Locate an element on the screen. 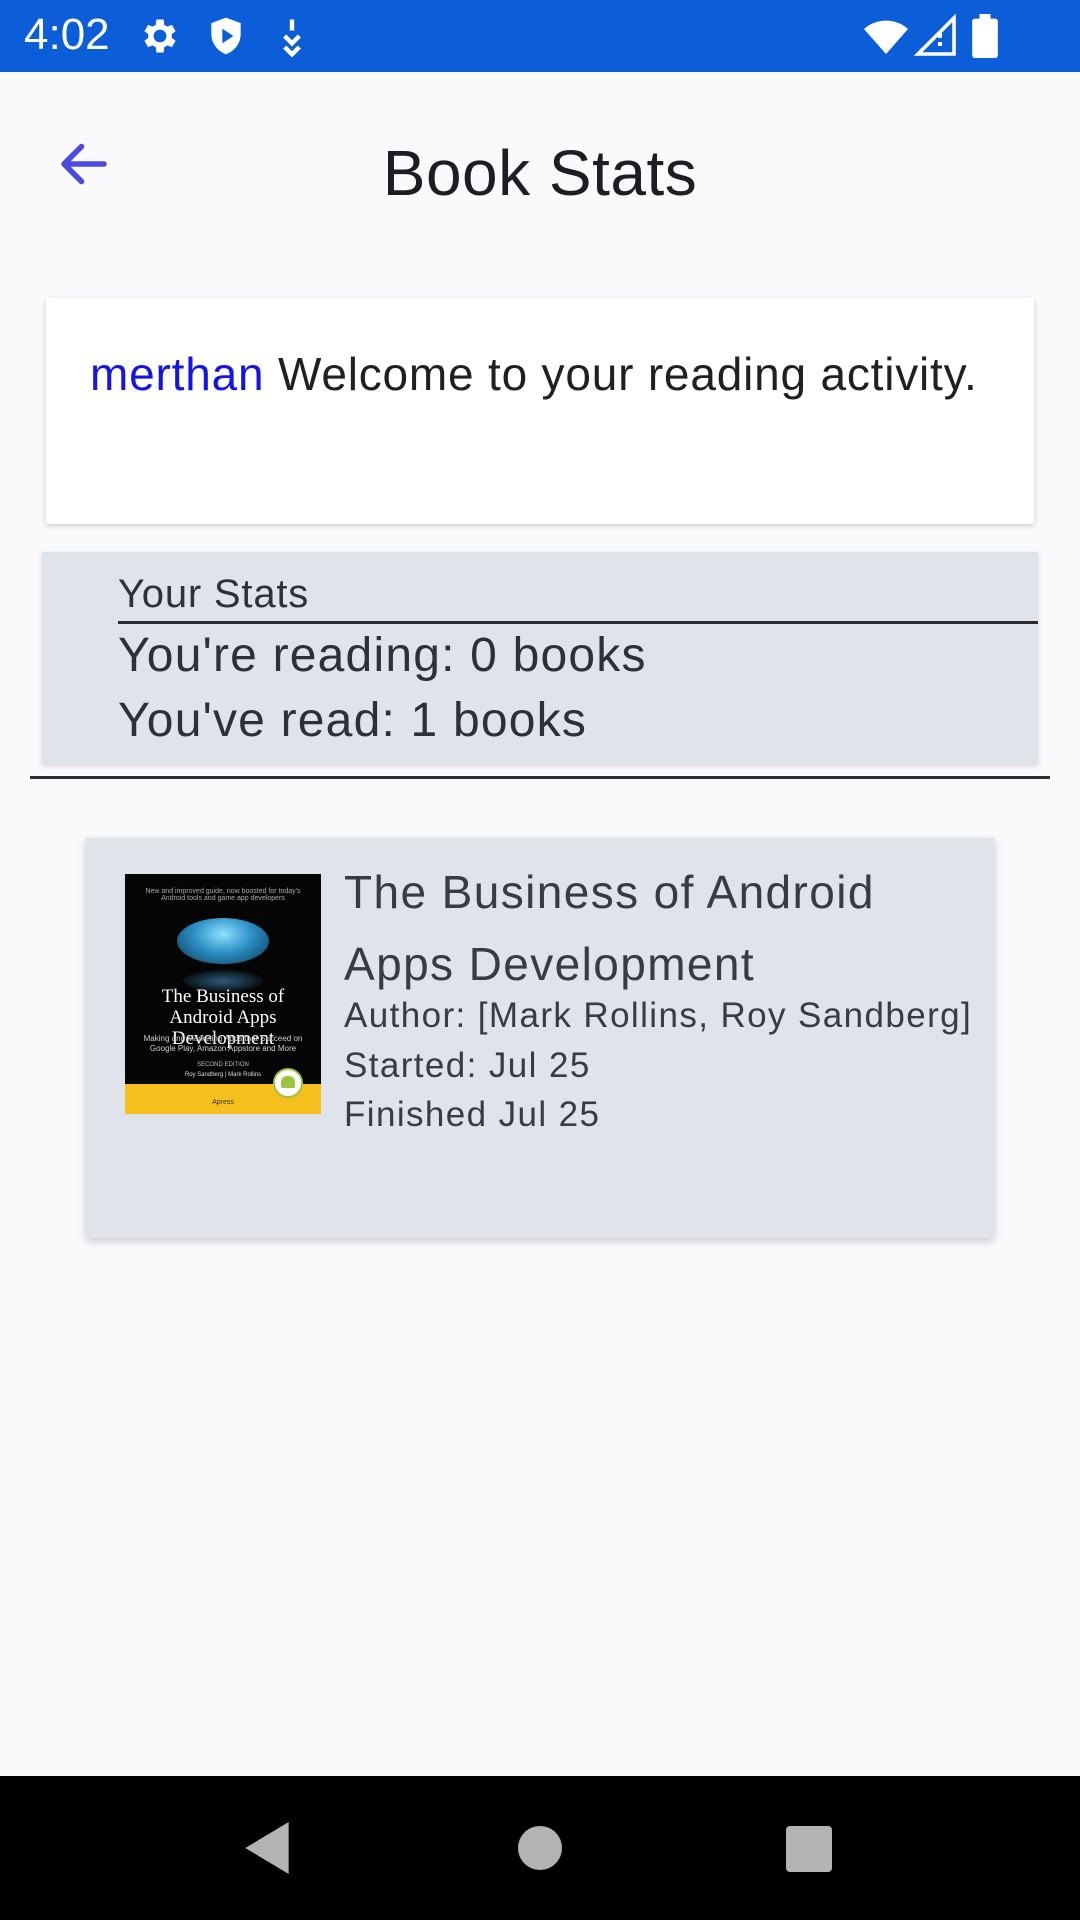 Image resolution: width=1080 pixels, height=1920 pixels. stats-heading: Your Stats is located at coordinates (578, 598).